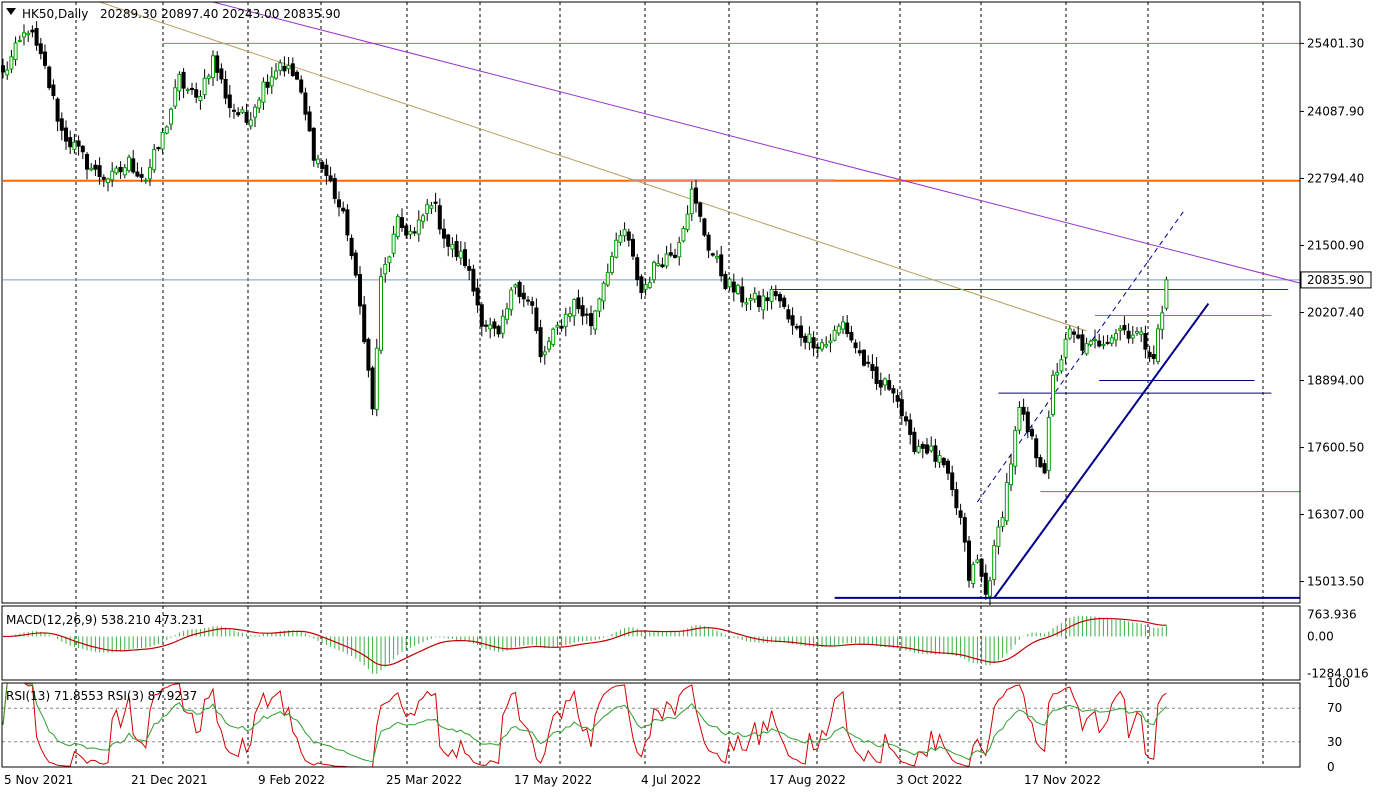 The image size is (1380, 795). I want to click on collapse-triangle-icon, so click(11, 11).